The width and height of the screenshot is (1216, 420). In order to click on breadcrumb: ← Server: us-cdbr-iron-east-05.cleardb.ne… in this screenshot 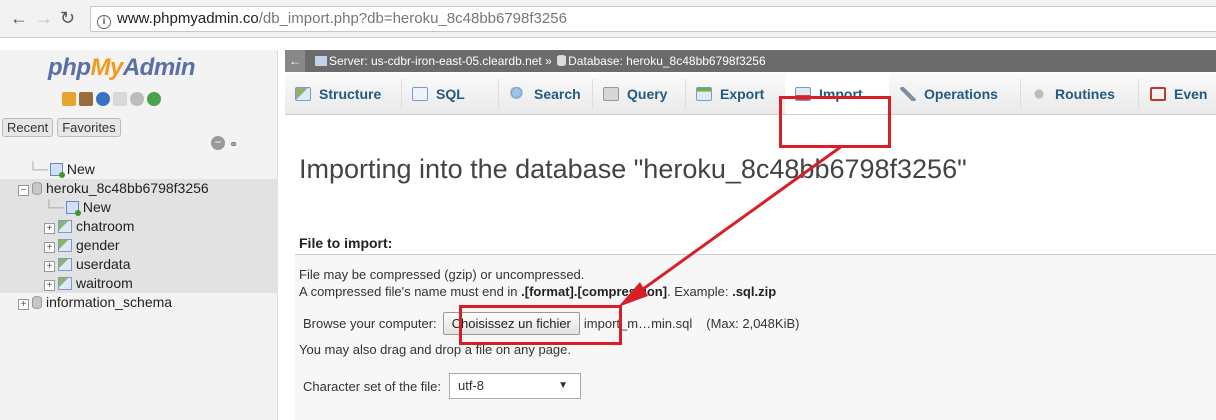, I will do `click(750, 61)`.